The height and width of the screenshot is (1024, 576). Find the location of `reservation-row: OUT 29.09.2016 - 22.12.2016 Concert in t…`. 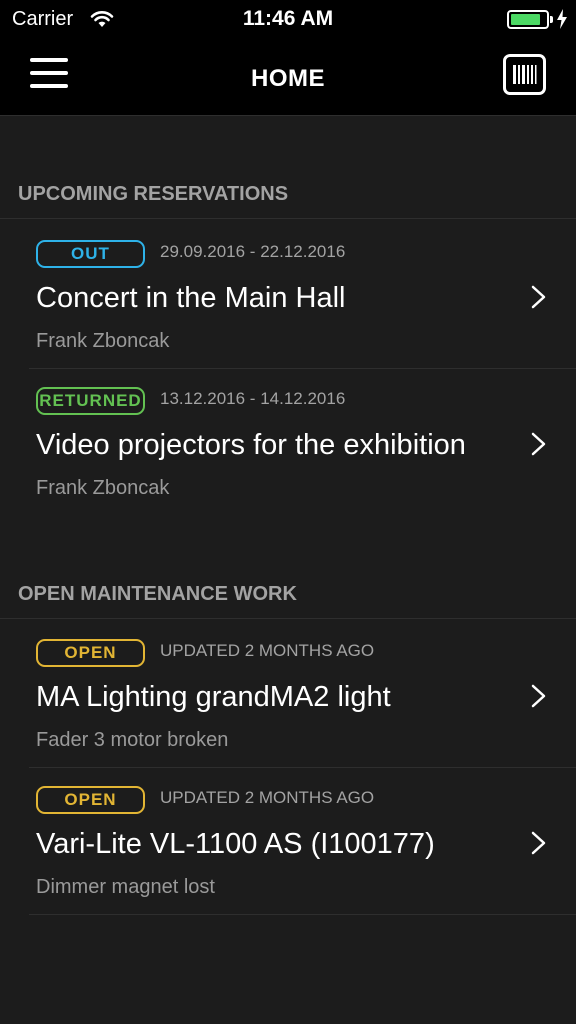

reservation-row: OUT 29.09.2016 - 22.12.2016 Concert in t… is located at coordinates (288, 295).